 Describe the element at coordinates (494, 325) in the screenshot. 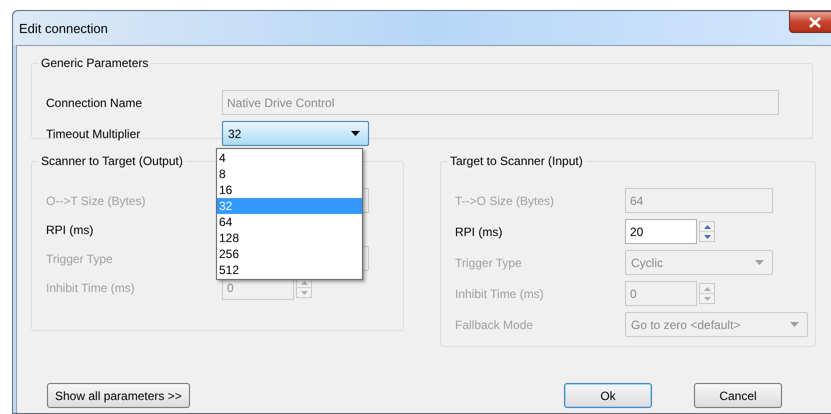

I see `field-label: Fallback Mode` at that location.